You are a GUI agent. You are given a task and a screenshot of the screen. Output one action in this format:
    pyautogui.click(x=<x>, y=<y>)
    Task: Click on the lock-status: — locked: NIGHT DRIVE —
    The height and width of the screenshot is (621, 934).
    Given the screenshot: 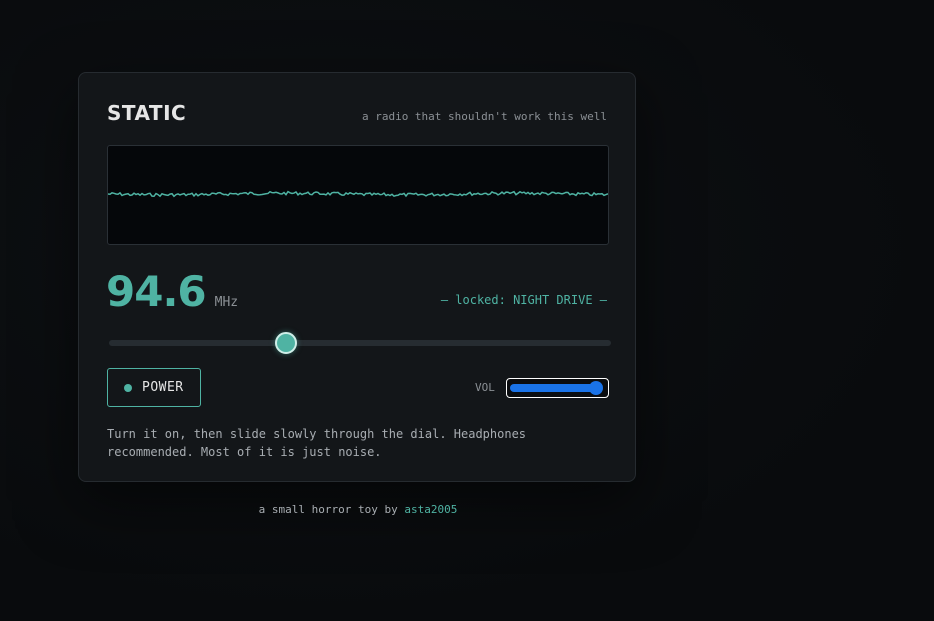 What is the action you would take?
    pyautogui.click(x=523, y=300)
    